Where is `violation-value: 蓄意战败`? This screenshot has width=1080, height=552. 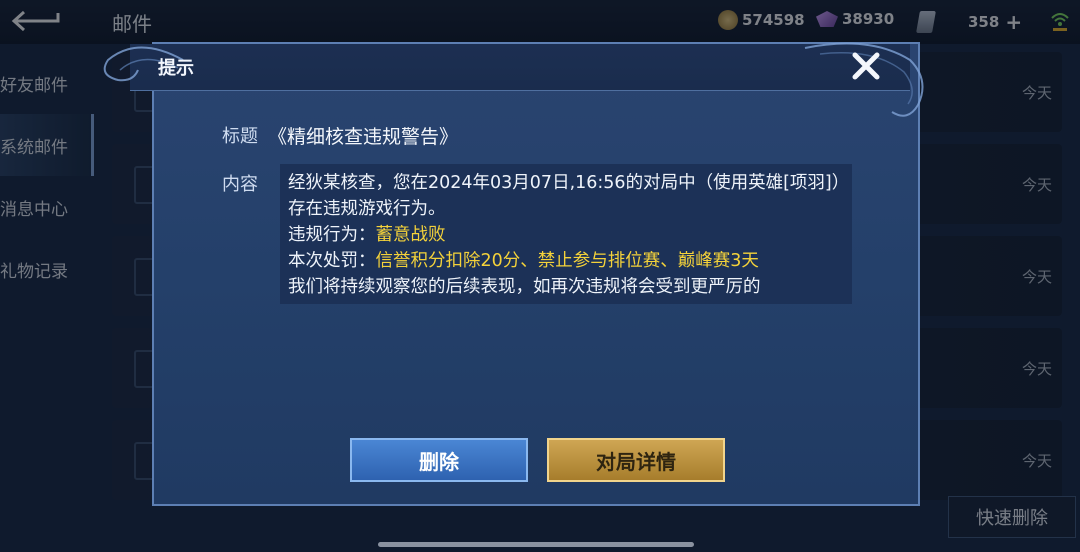 violation-value: 蓄意战败 is located at coordinates (410, 235).